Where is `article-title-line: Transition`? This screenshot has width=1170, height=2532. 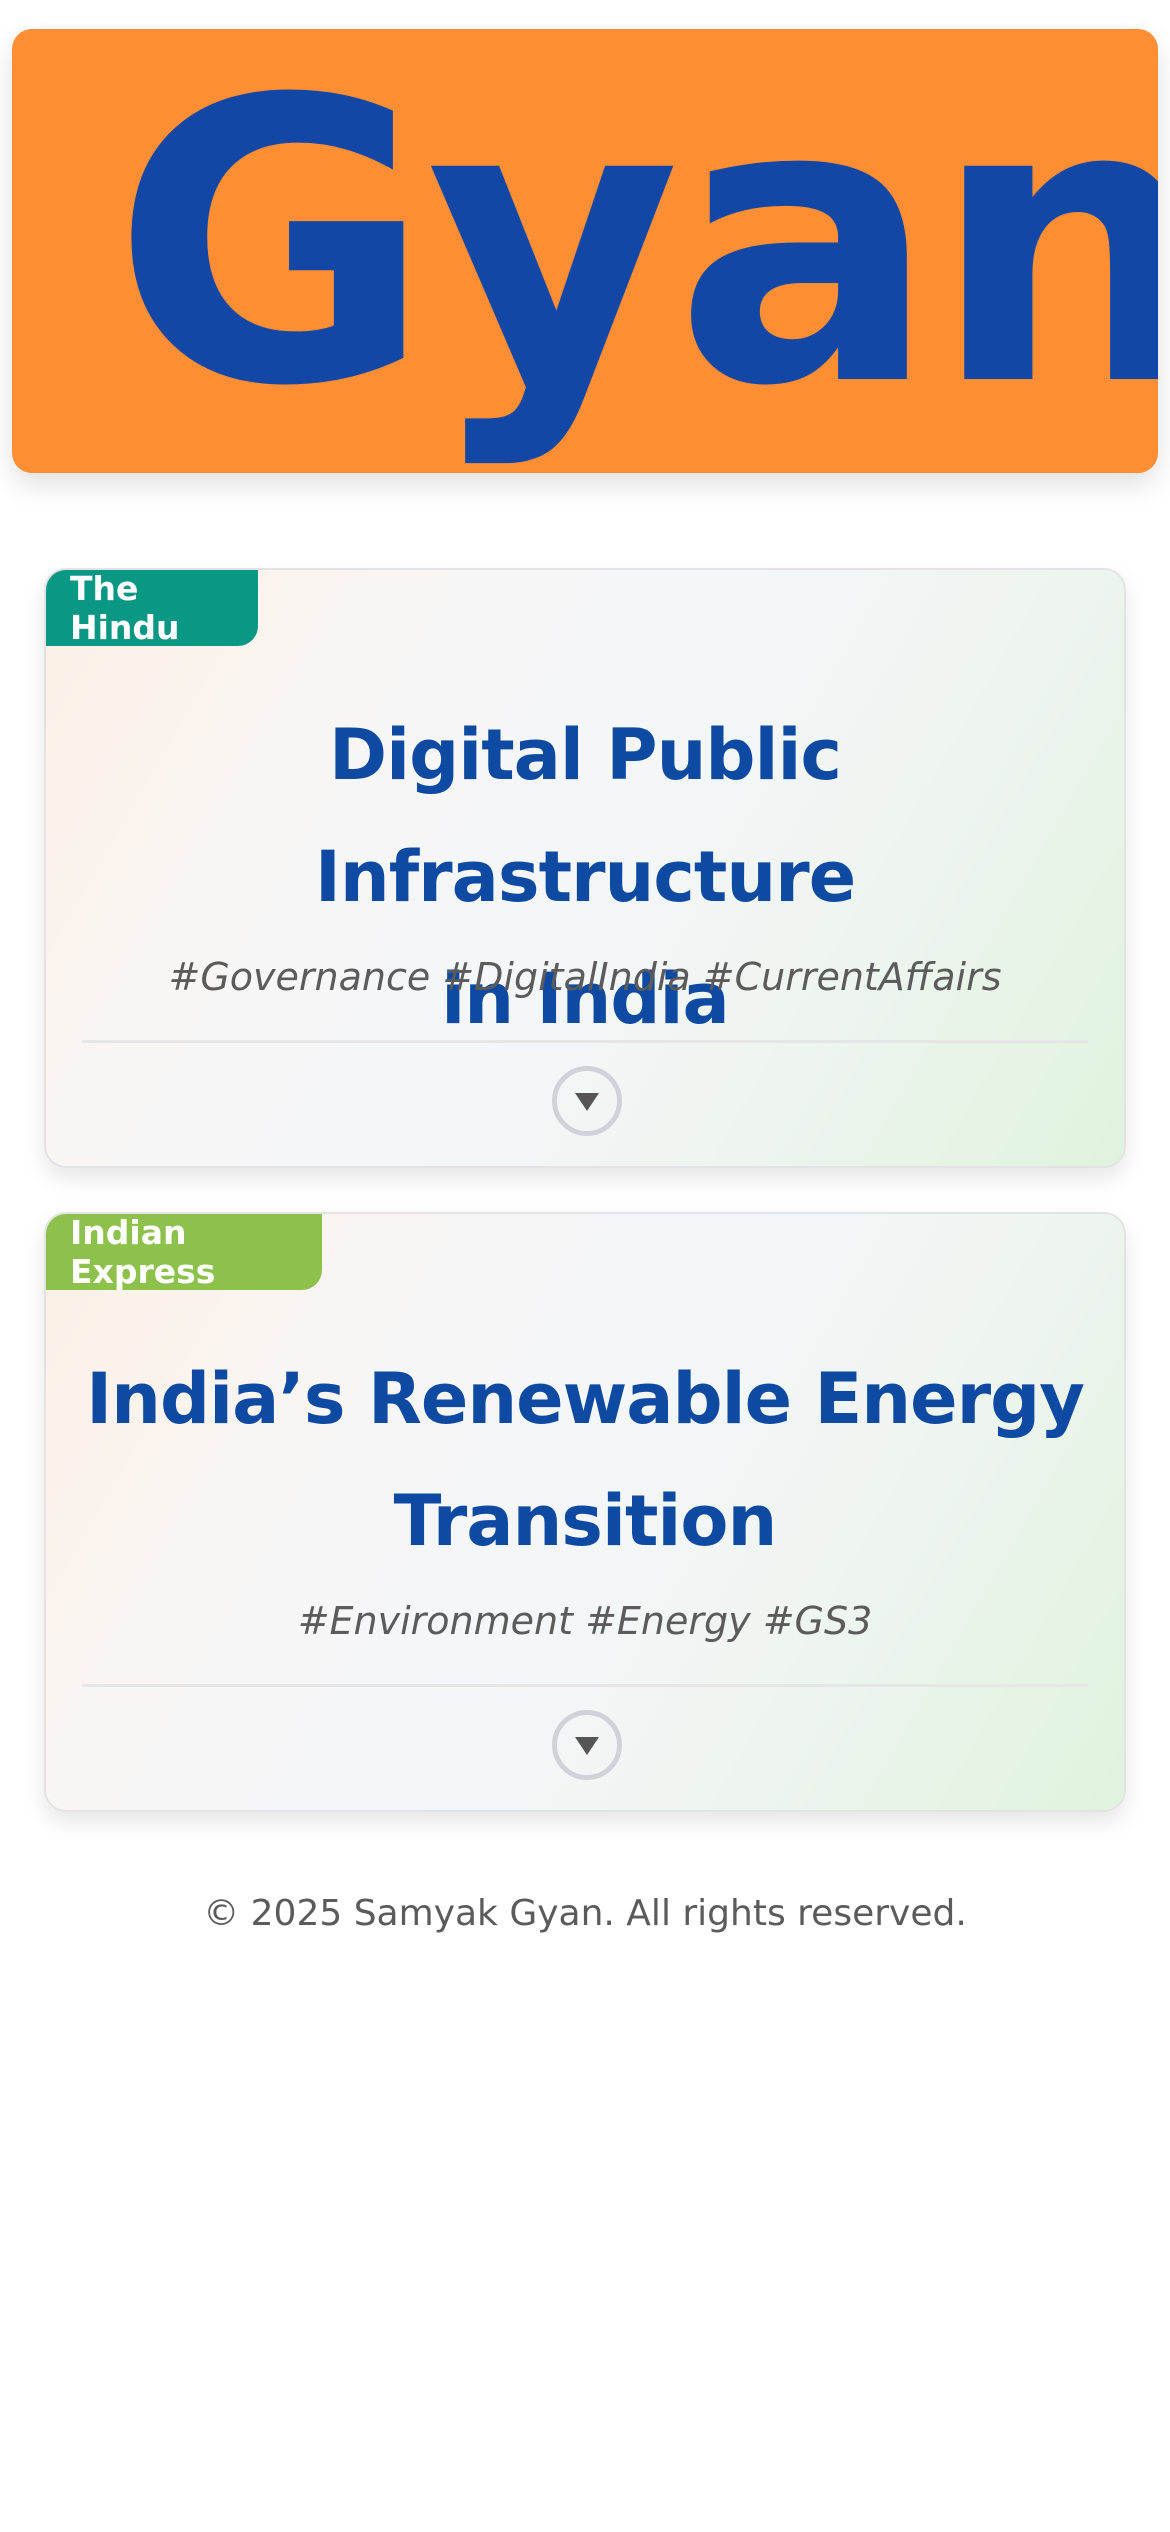
article-title-line: Transition is located at coordinates (585, 1521).